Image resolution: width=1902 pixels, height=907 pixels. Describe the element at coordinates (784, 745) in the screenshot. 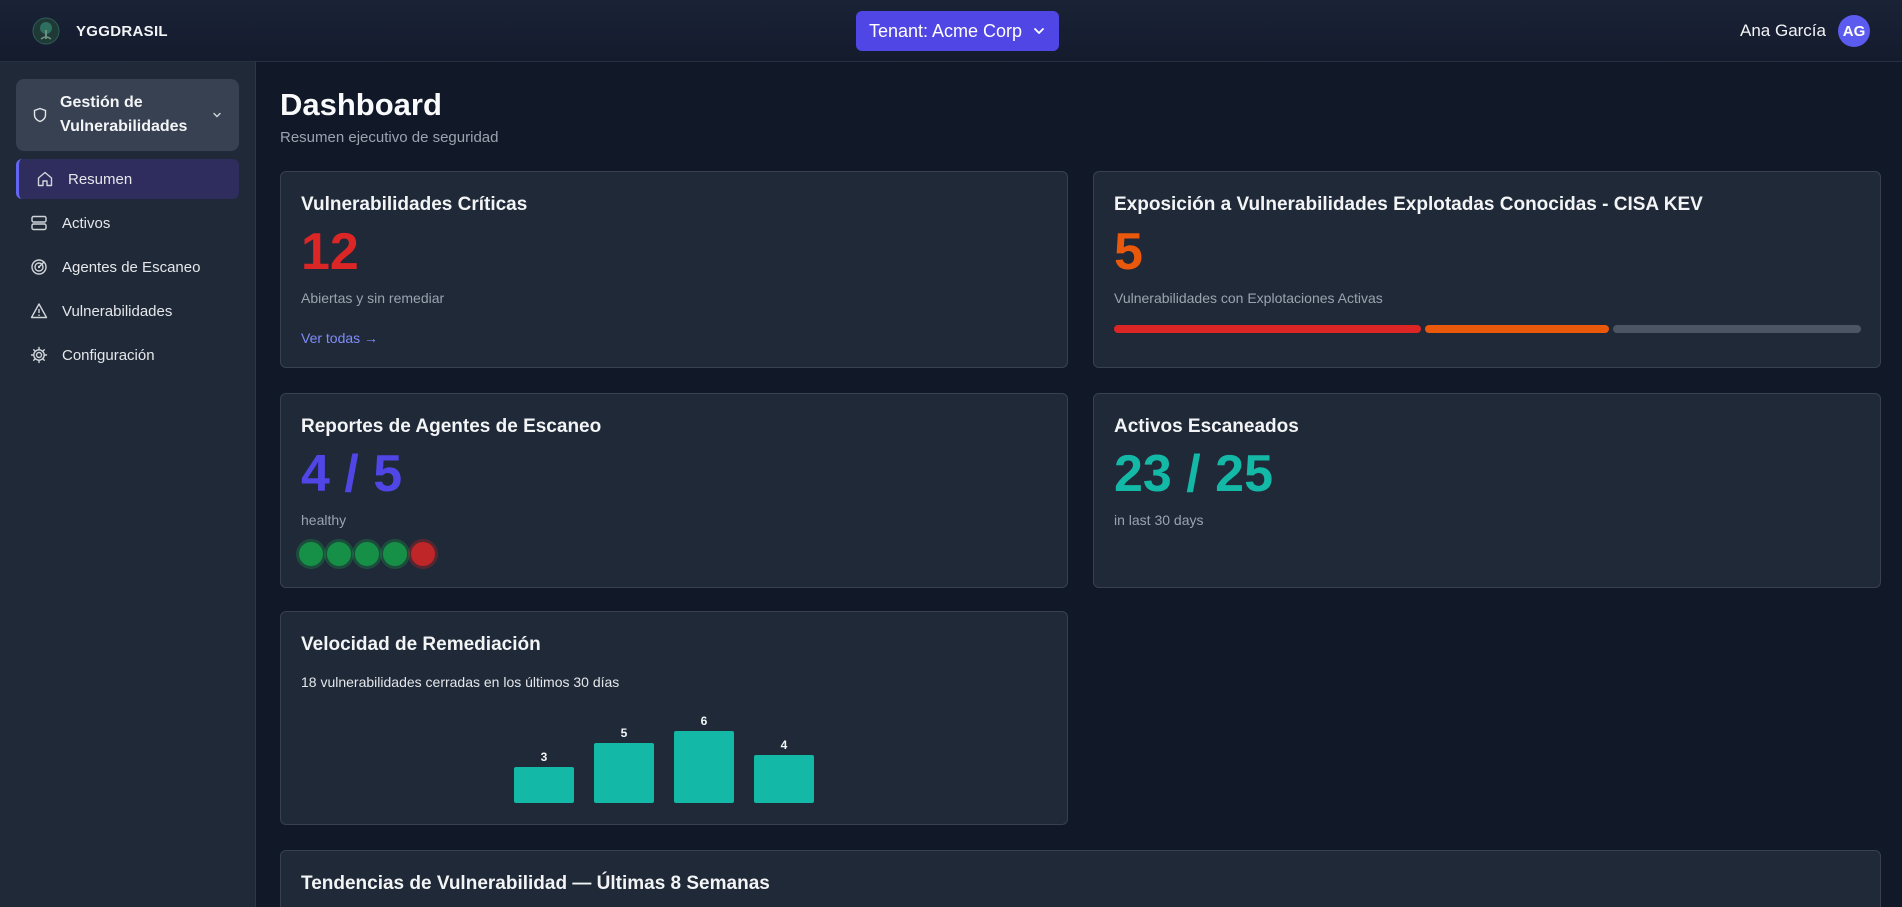

I see `velocity-bar-label: 4` at that location.